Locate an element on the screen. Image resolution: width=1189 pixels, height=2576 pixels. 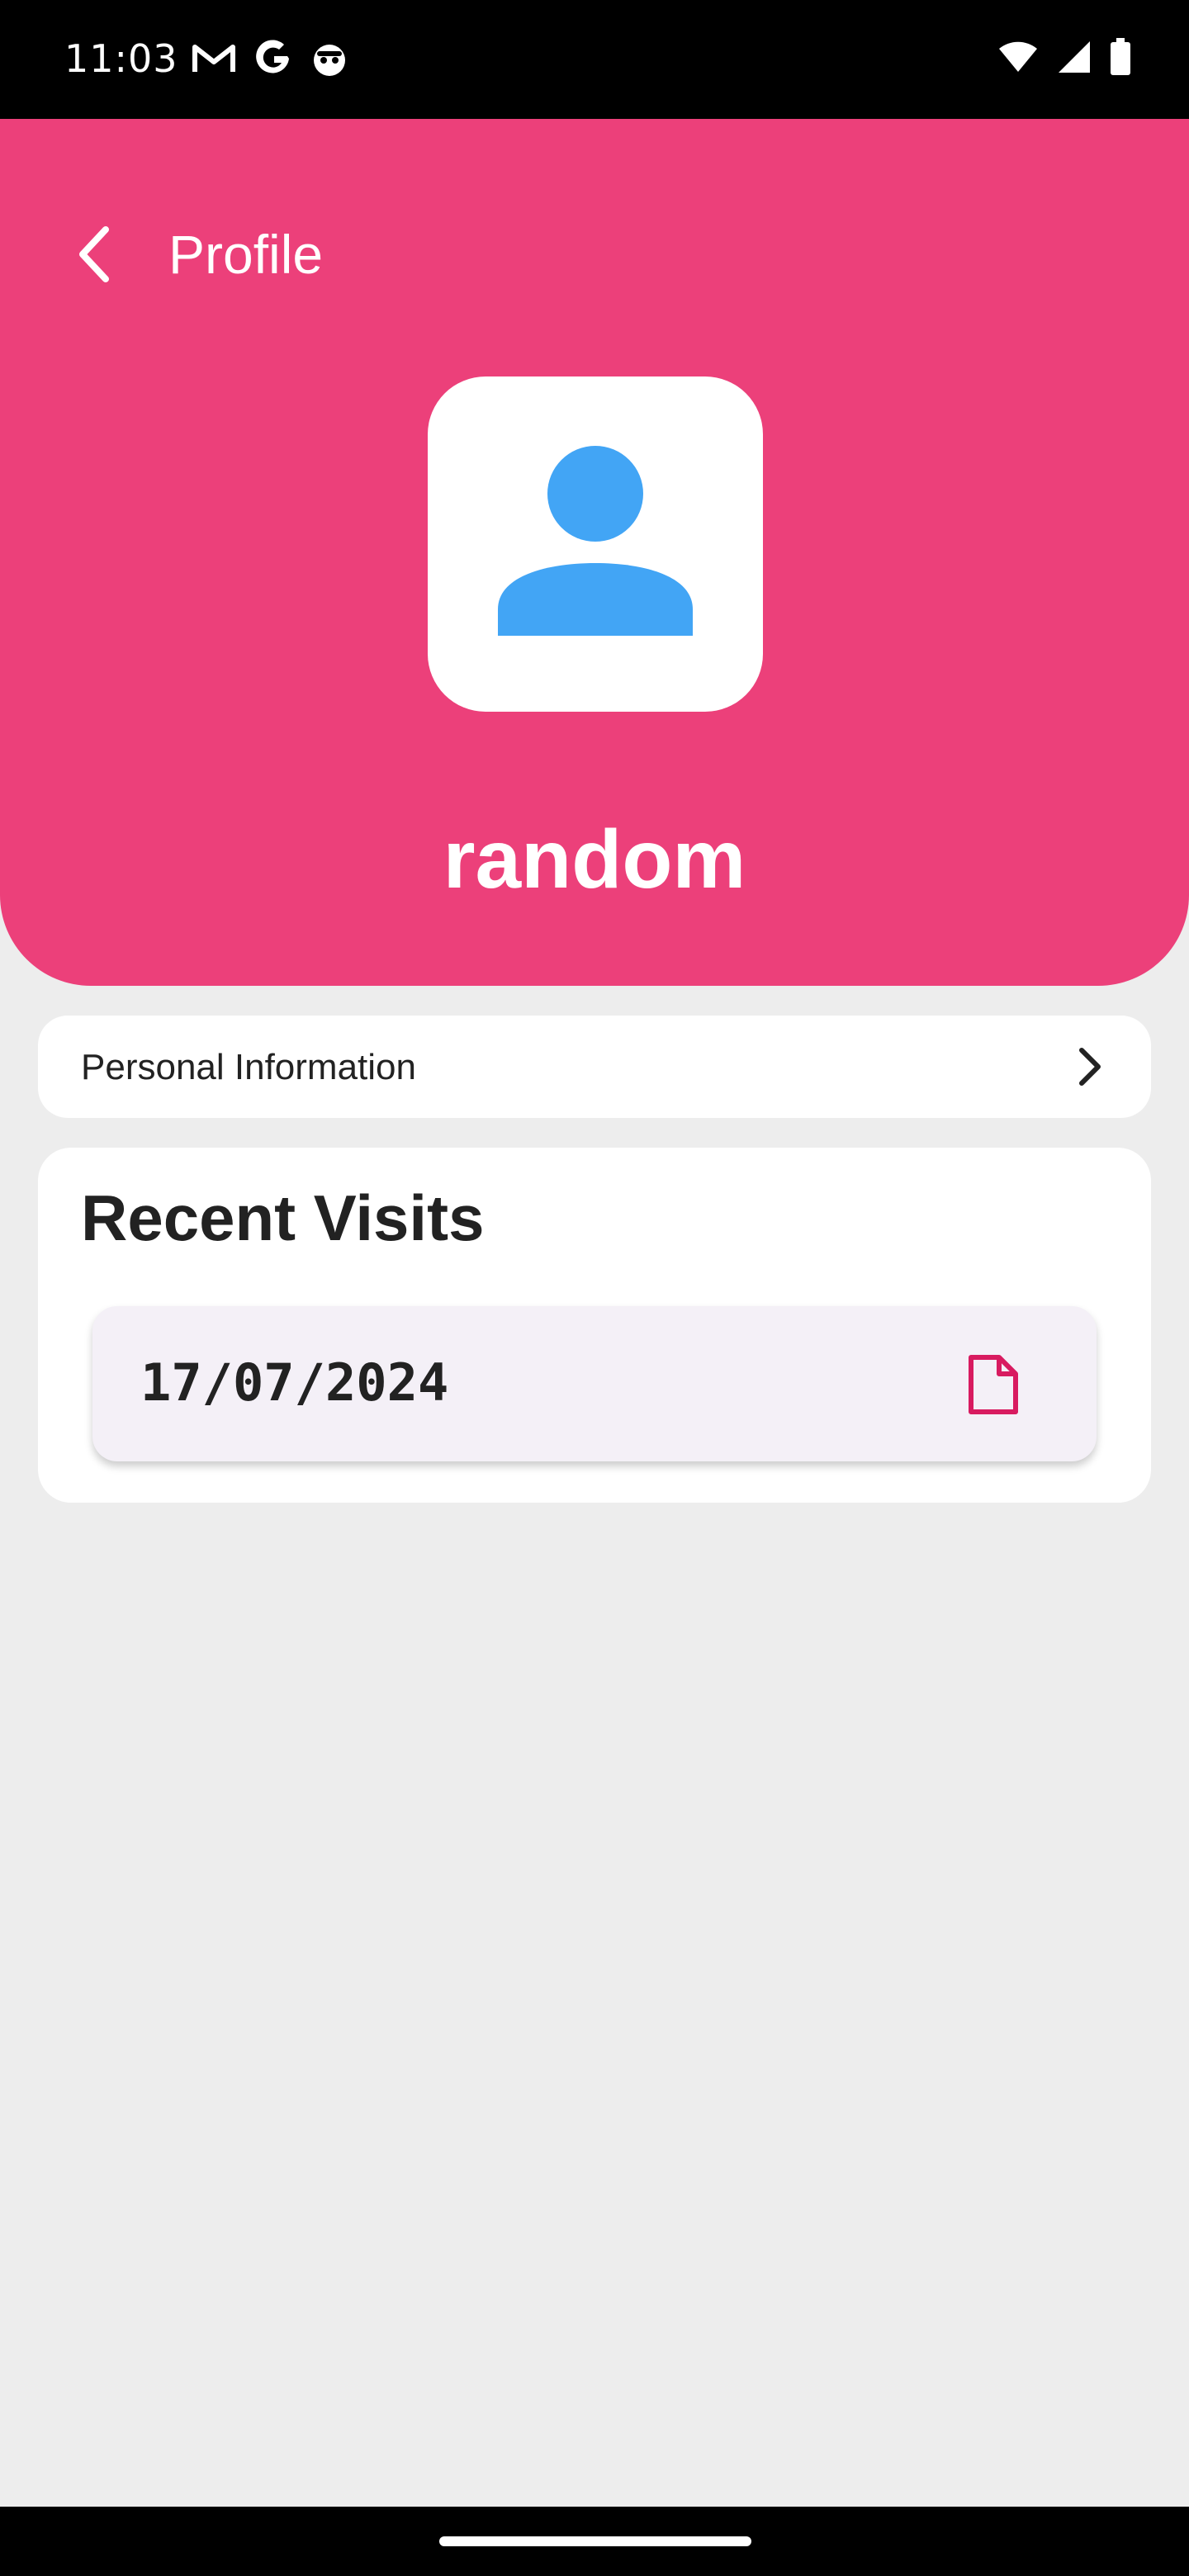
page-title: Profile is located at coordinates (246, 254).